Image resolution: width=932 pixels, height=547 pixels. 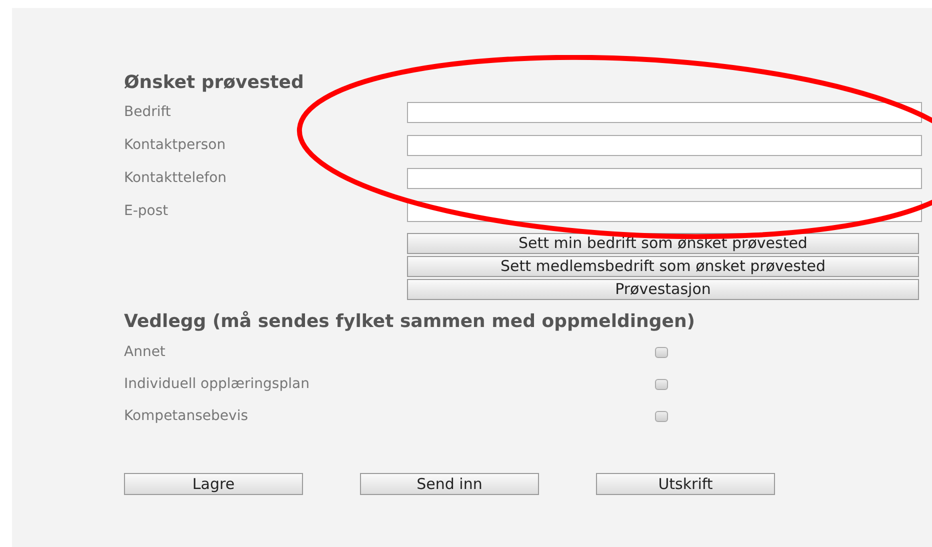 What do you see at coordinates (663, 266) in the screenshot?
I see `site-button: Sett medlemsbedrift som ønsket prøvested` at bounding box center [663, 266].